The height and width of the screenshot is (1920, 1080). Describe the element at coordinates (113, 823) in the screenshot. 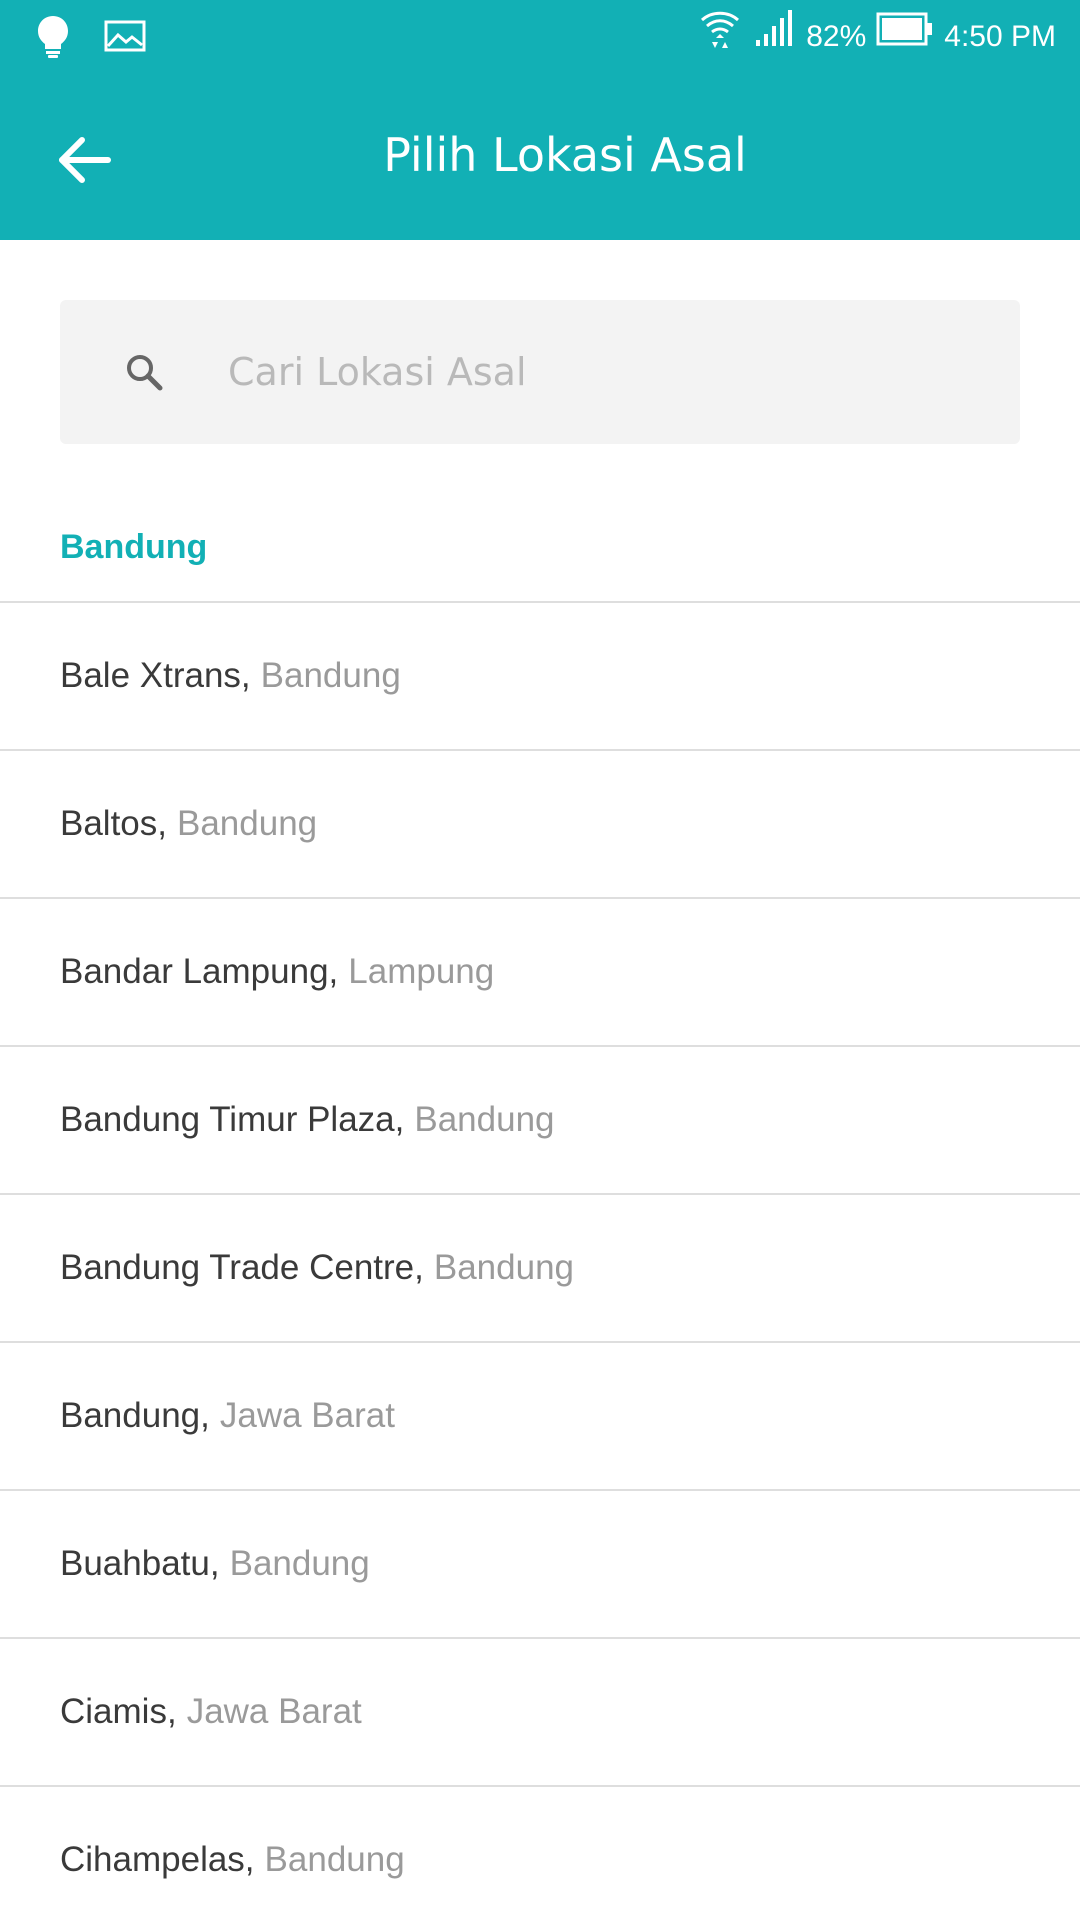

I see `location-name: Baltos,` at that location.